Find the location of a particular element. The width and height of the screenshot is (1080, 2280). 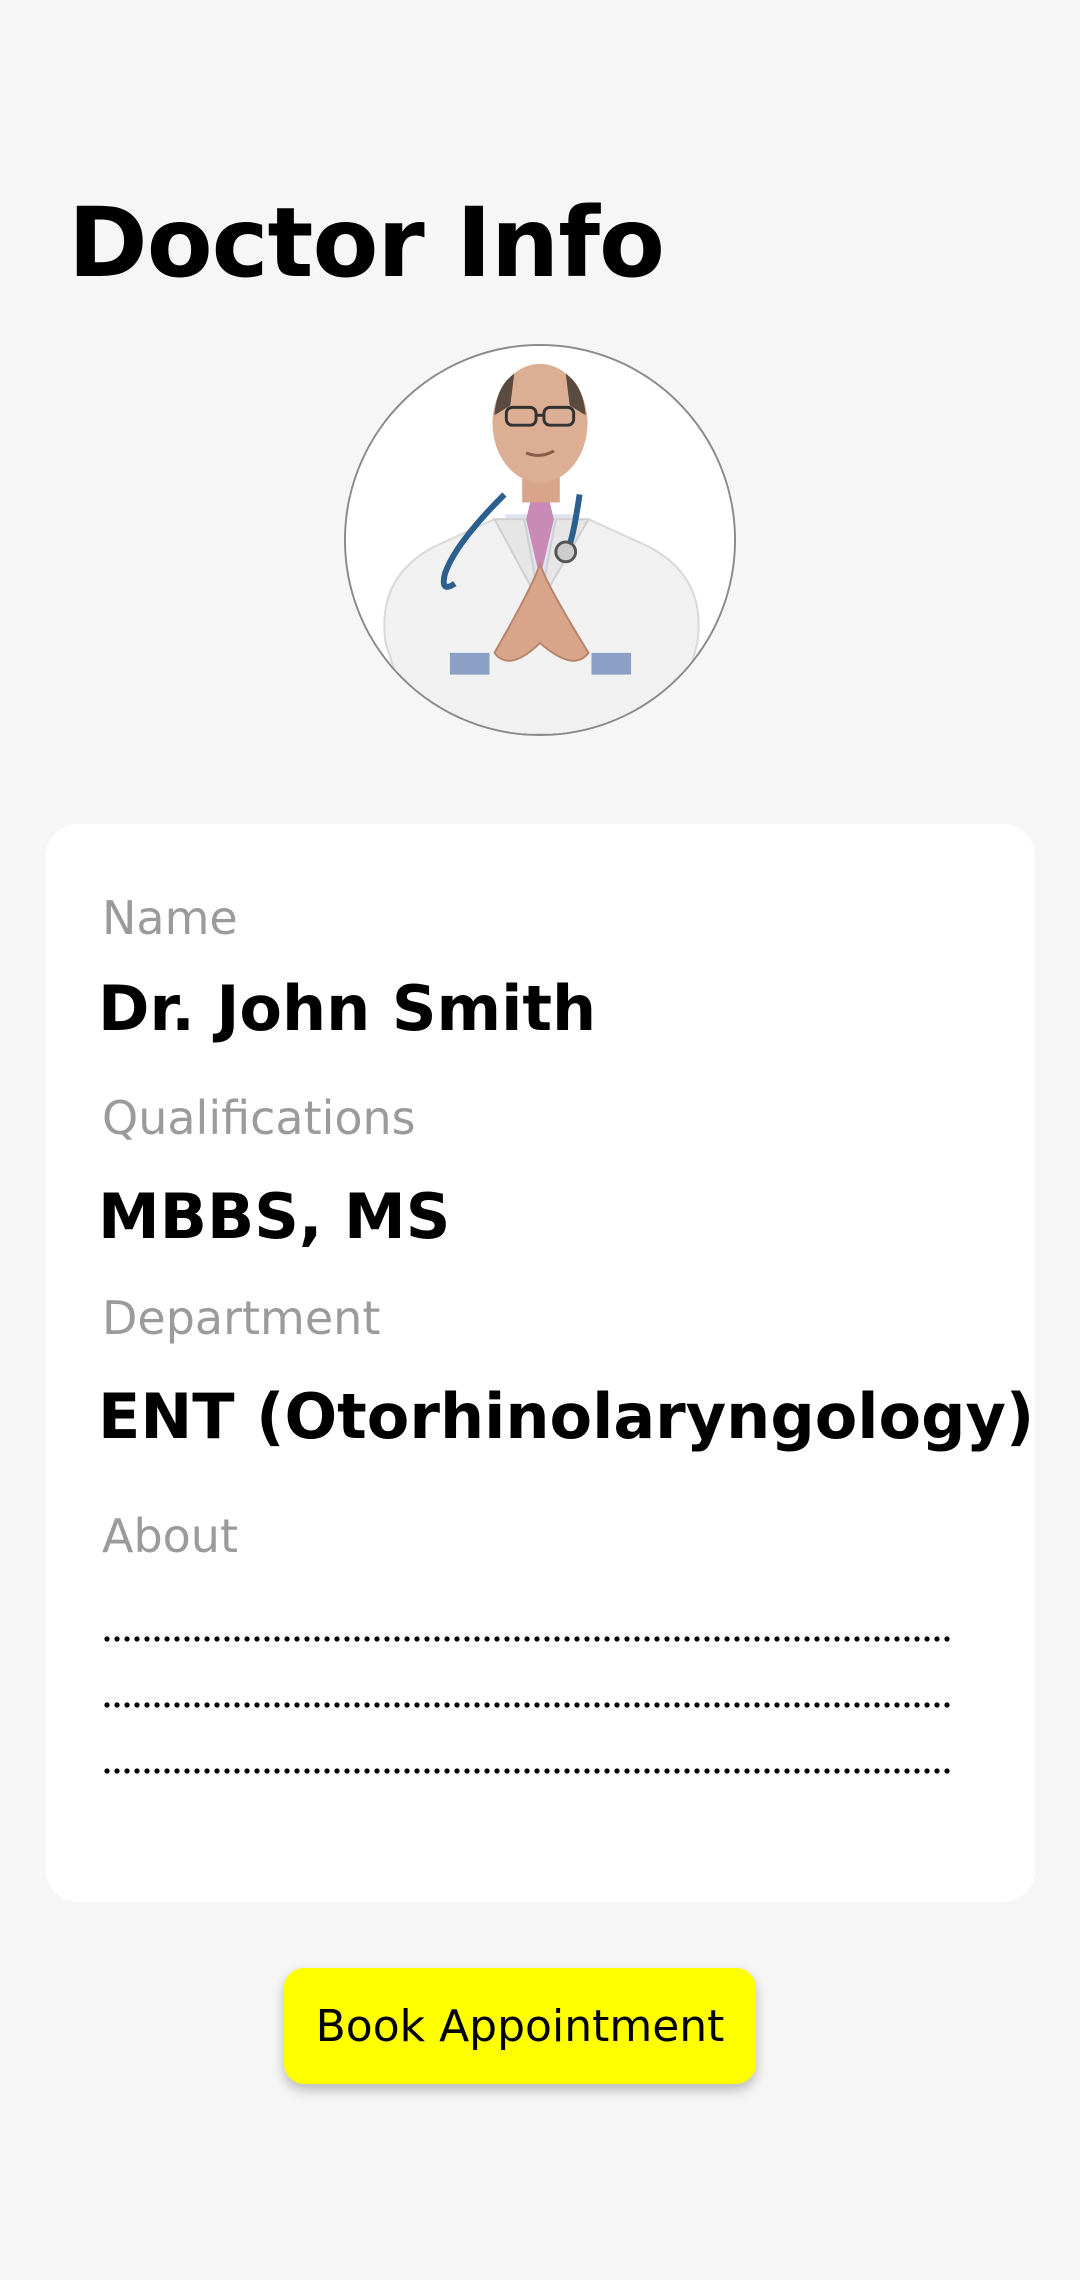

qualifications-label: Qualifications is located at coordinates (259, 1118).